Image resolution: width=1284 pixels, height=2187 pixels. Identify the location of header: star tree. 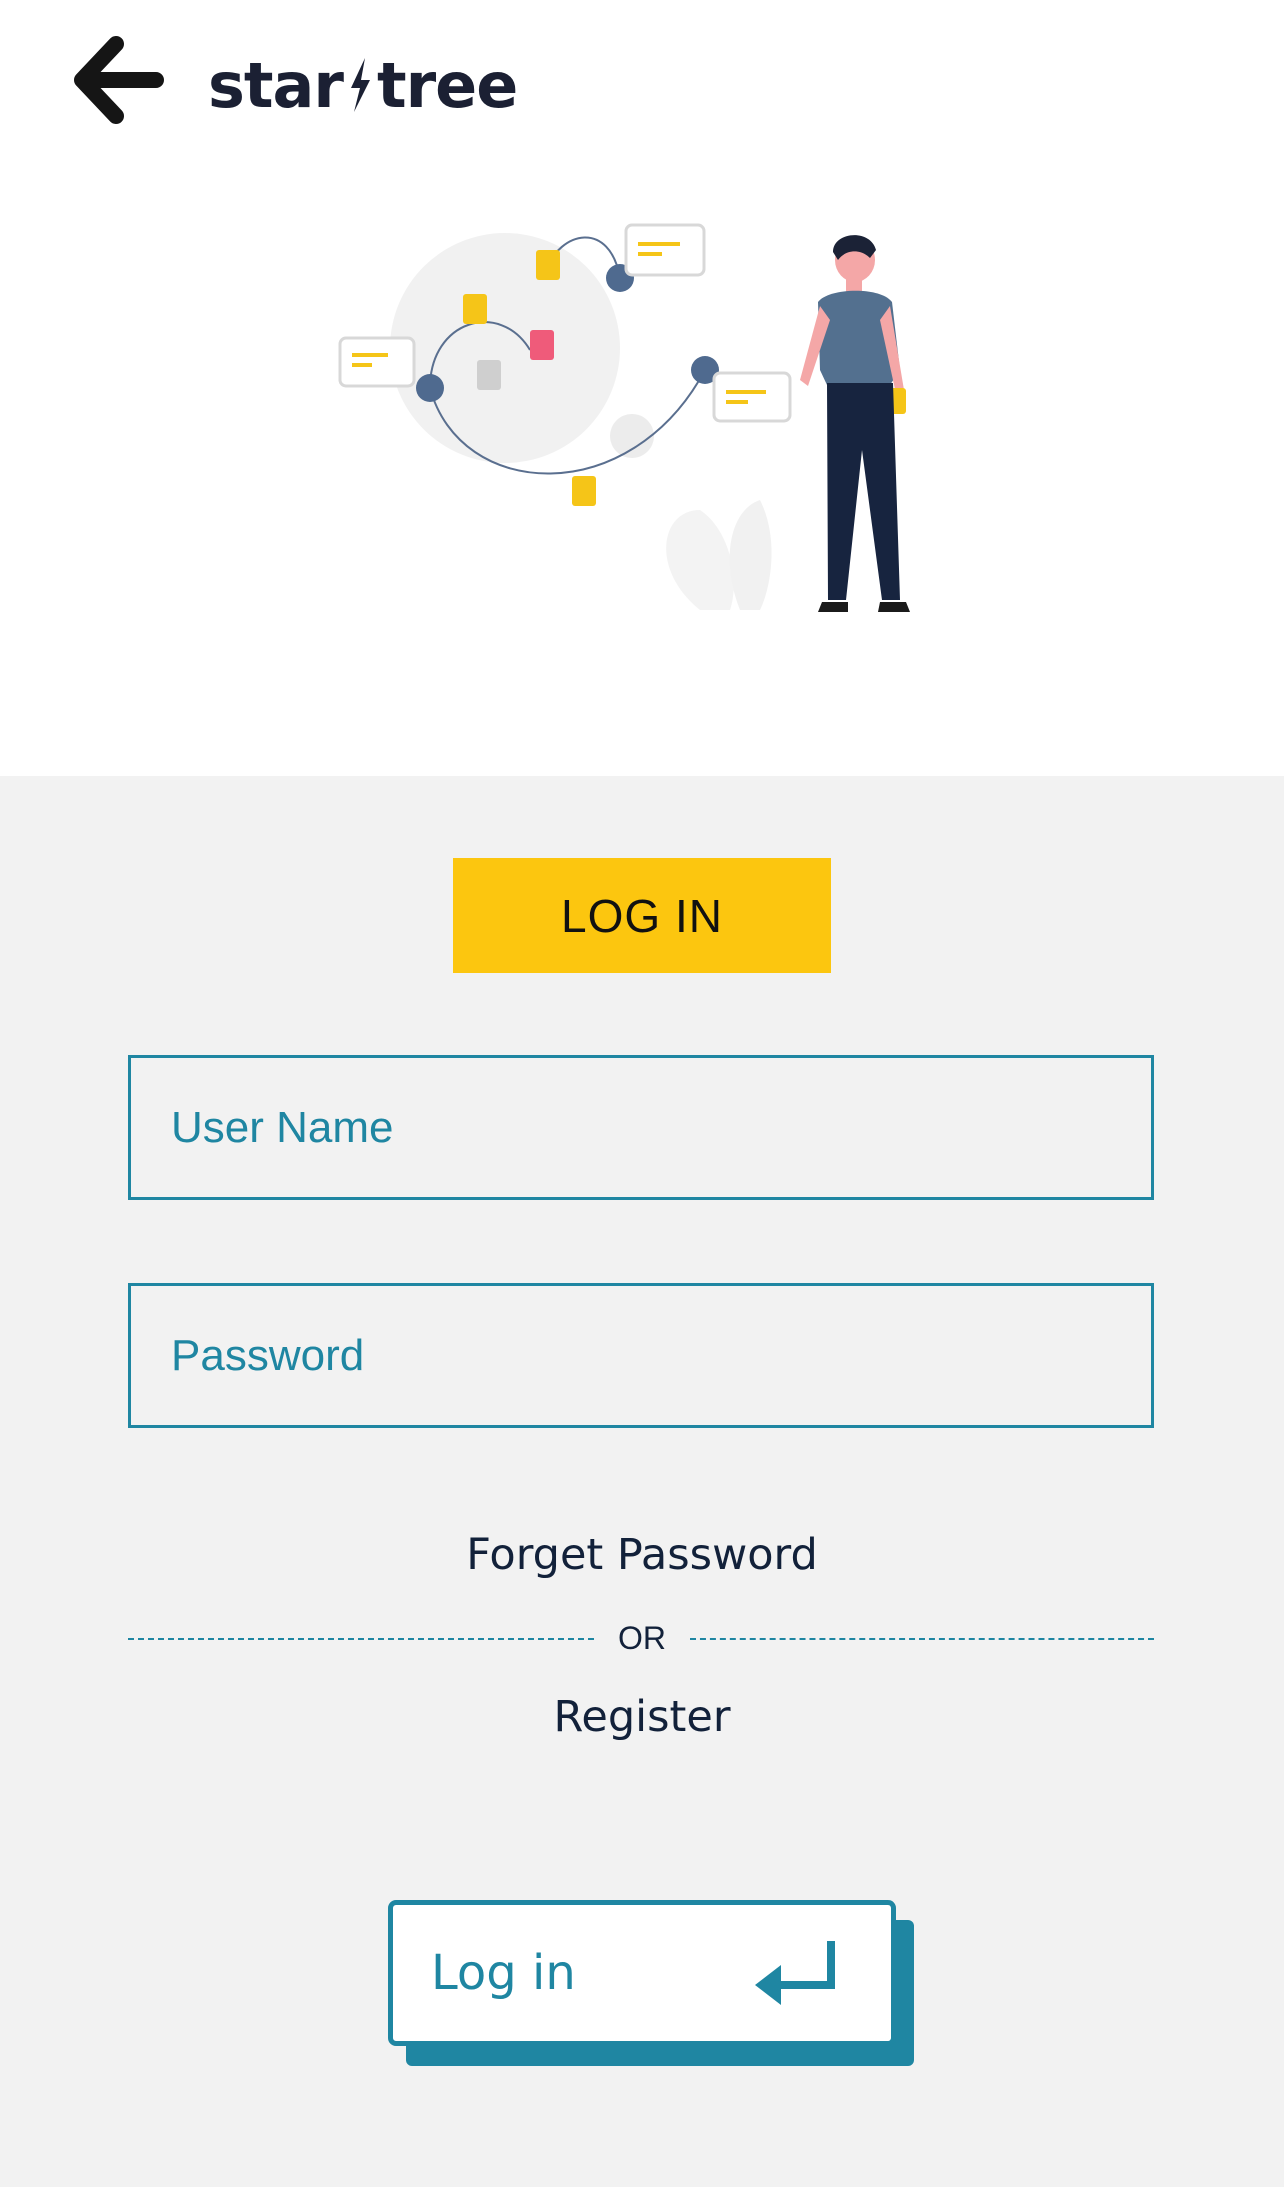
(642, 85).